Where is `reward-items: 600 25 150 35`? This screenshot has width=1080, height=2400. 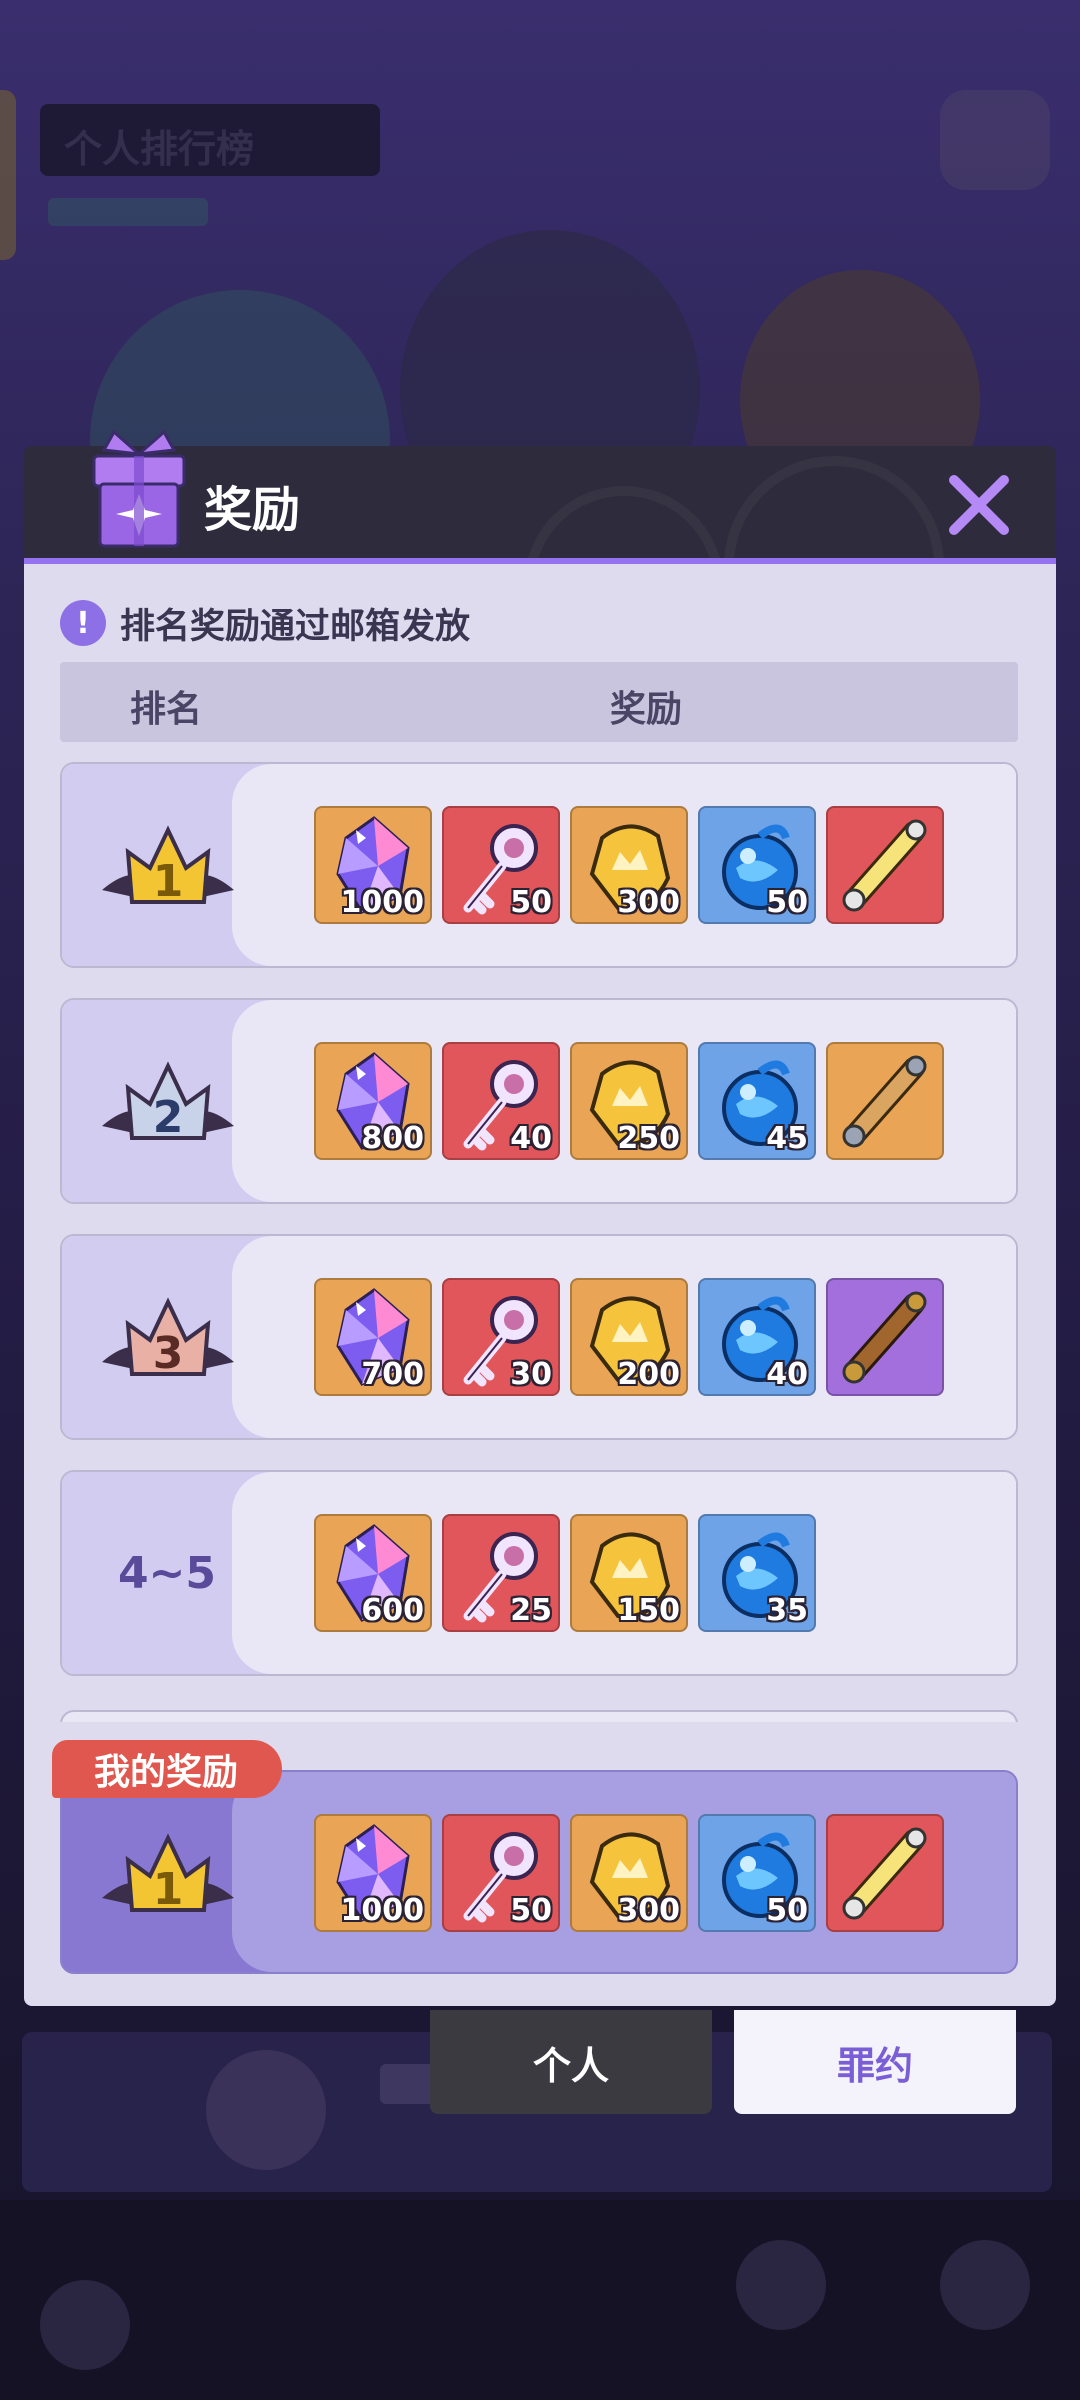
reward-items: 600 25 150 35 is located at coordinates (565, 1574).